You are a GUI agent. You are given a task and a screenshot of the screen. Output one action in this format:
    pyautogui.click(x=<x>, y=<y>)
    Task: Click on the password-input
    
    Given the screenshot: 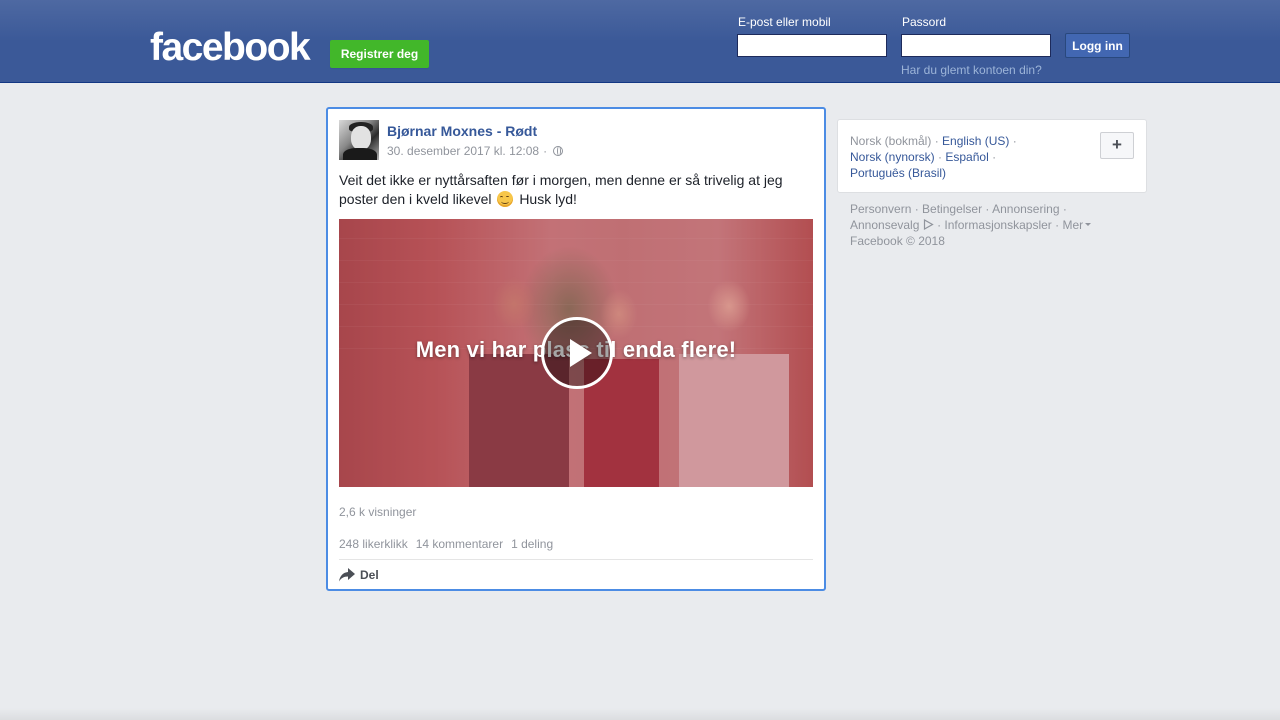 What is the action you would take?
    pyautogui.click(x=976, y=45)
    